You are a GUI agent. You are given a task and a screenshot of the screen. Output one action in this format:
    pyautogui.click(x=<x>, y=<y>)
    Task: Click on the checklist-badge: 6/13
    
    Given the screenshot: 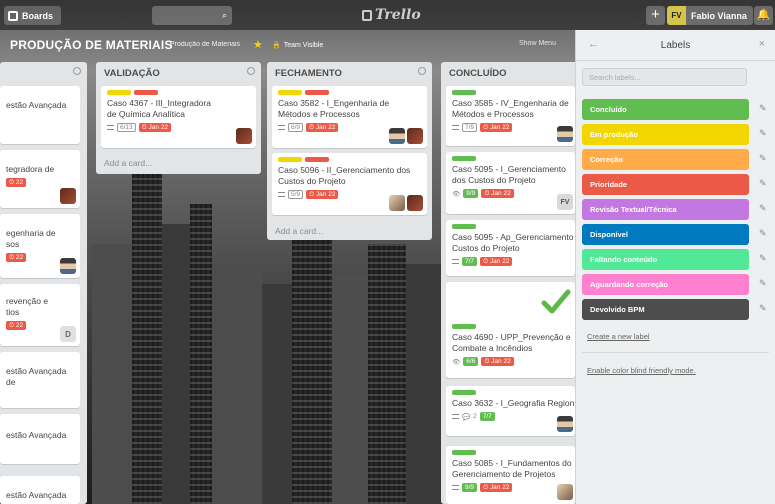 What is the action you would take?
    pyautogui.click(x=126, y=127)
    